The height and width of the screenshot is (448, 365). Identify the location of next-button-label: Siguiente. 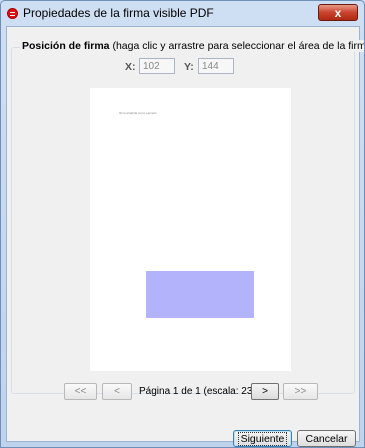
(262, 438).